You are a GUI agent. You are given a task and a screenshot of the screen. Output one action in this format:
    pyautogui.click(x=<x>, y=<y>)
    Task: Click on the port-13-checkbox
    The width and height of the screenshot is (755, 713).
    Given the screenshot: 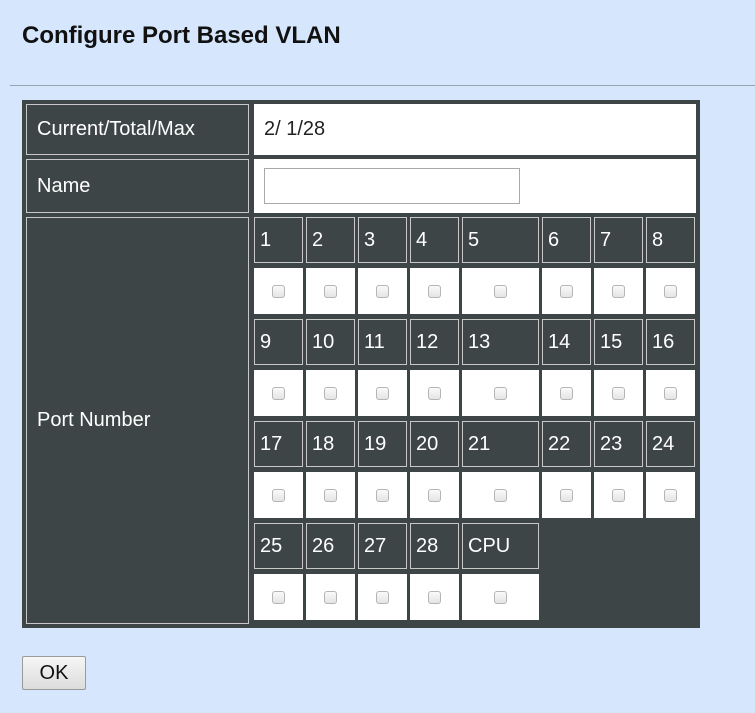 What is the action you would take?
    pyautogui.click(x=500, y=393)
    